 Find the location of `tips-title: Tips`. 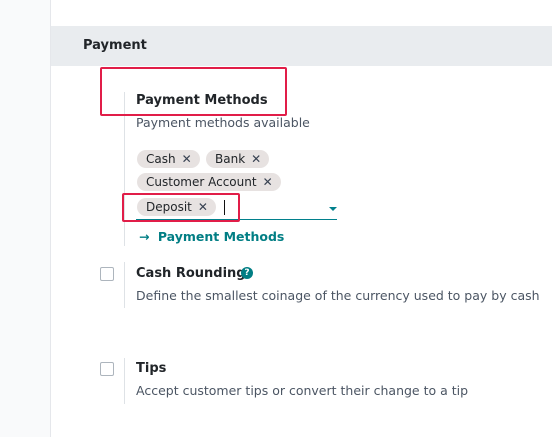

tips-title: Tips is located at coordinates (151, 368).